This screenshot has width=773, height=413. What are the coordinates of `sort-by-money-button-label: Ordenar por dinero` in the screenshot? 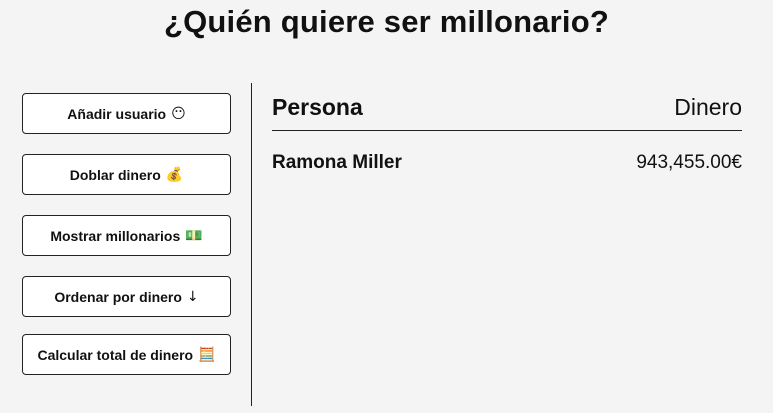 It's located at (118, 296).